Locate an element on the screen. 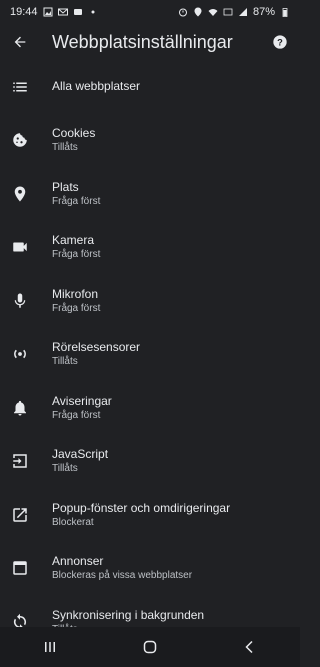 The height and width of the screenshot is (667, 320). setting-title: Mikrofon is located at coordinates (75, 293).